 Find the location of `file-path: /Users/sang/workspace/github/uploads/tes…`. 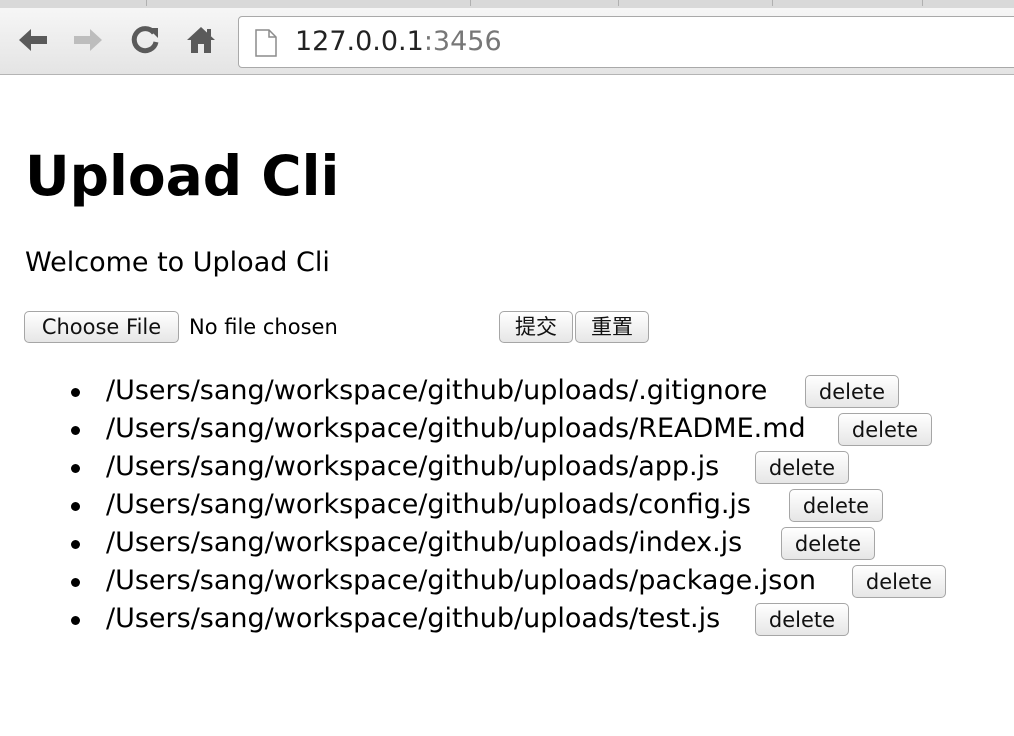

file-path: /Users/sang/workspace/github/uploads/tes… is located at coordinates (413, 618).